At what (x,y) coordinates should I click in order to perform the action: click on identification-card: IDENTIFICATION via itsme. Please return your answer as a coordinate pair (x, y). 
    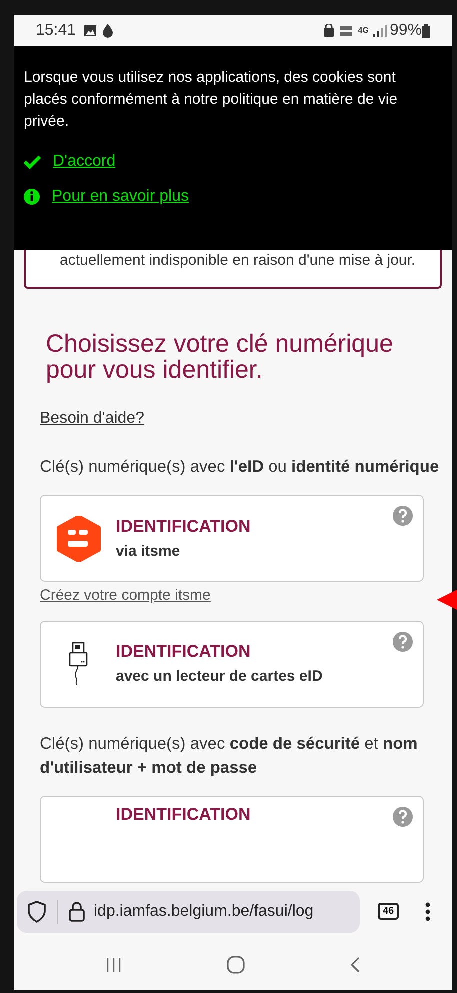
    Looking at the image, I should click on (232, 538).